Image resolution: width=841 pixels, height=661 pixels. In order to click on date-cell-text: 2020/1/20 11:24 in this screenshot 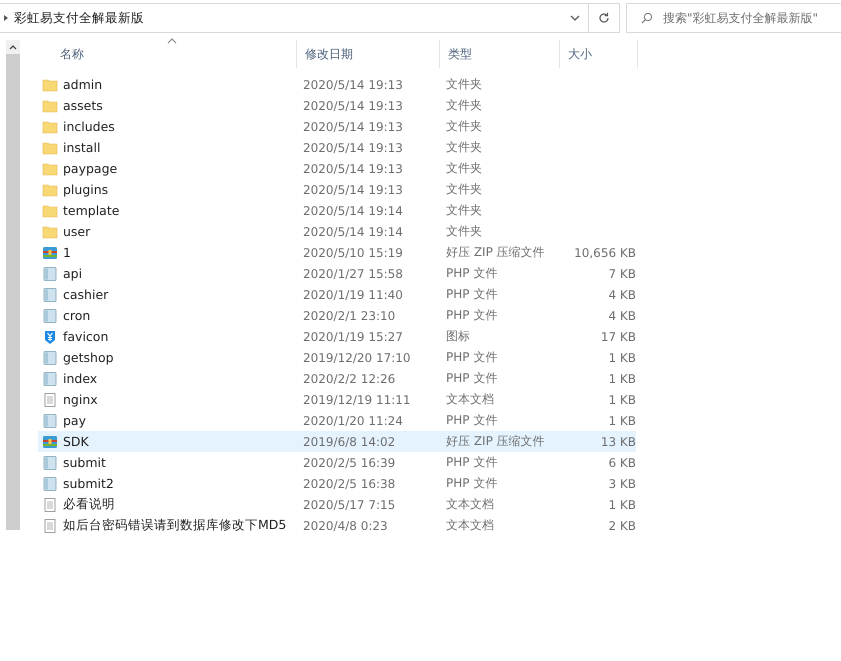, I will do `click(353, 421)`.